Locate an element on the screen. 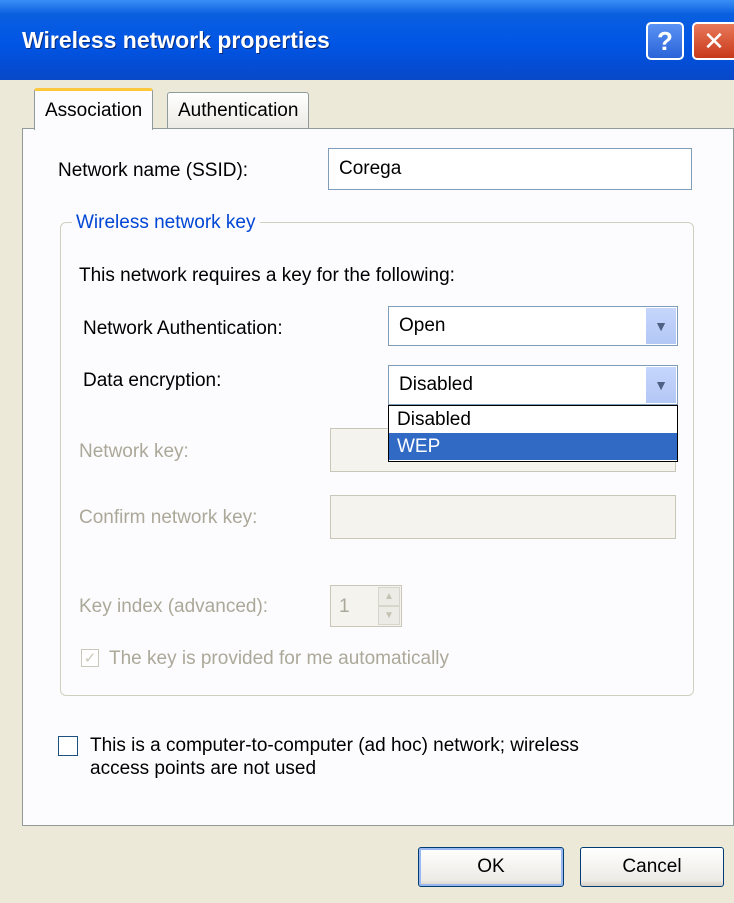 The height and width of the screenshot is (903, 734). auto-key-label: The key is provided for me automatically is located at coordinates (279, 658).